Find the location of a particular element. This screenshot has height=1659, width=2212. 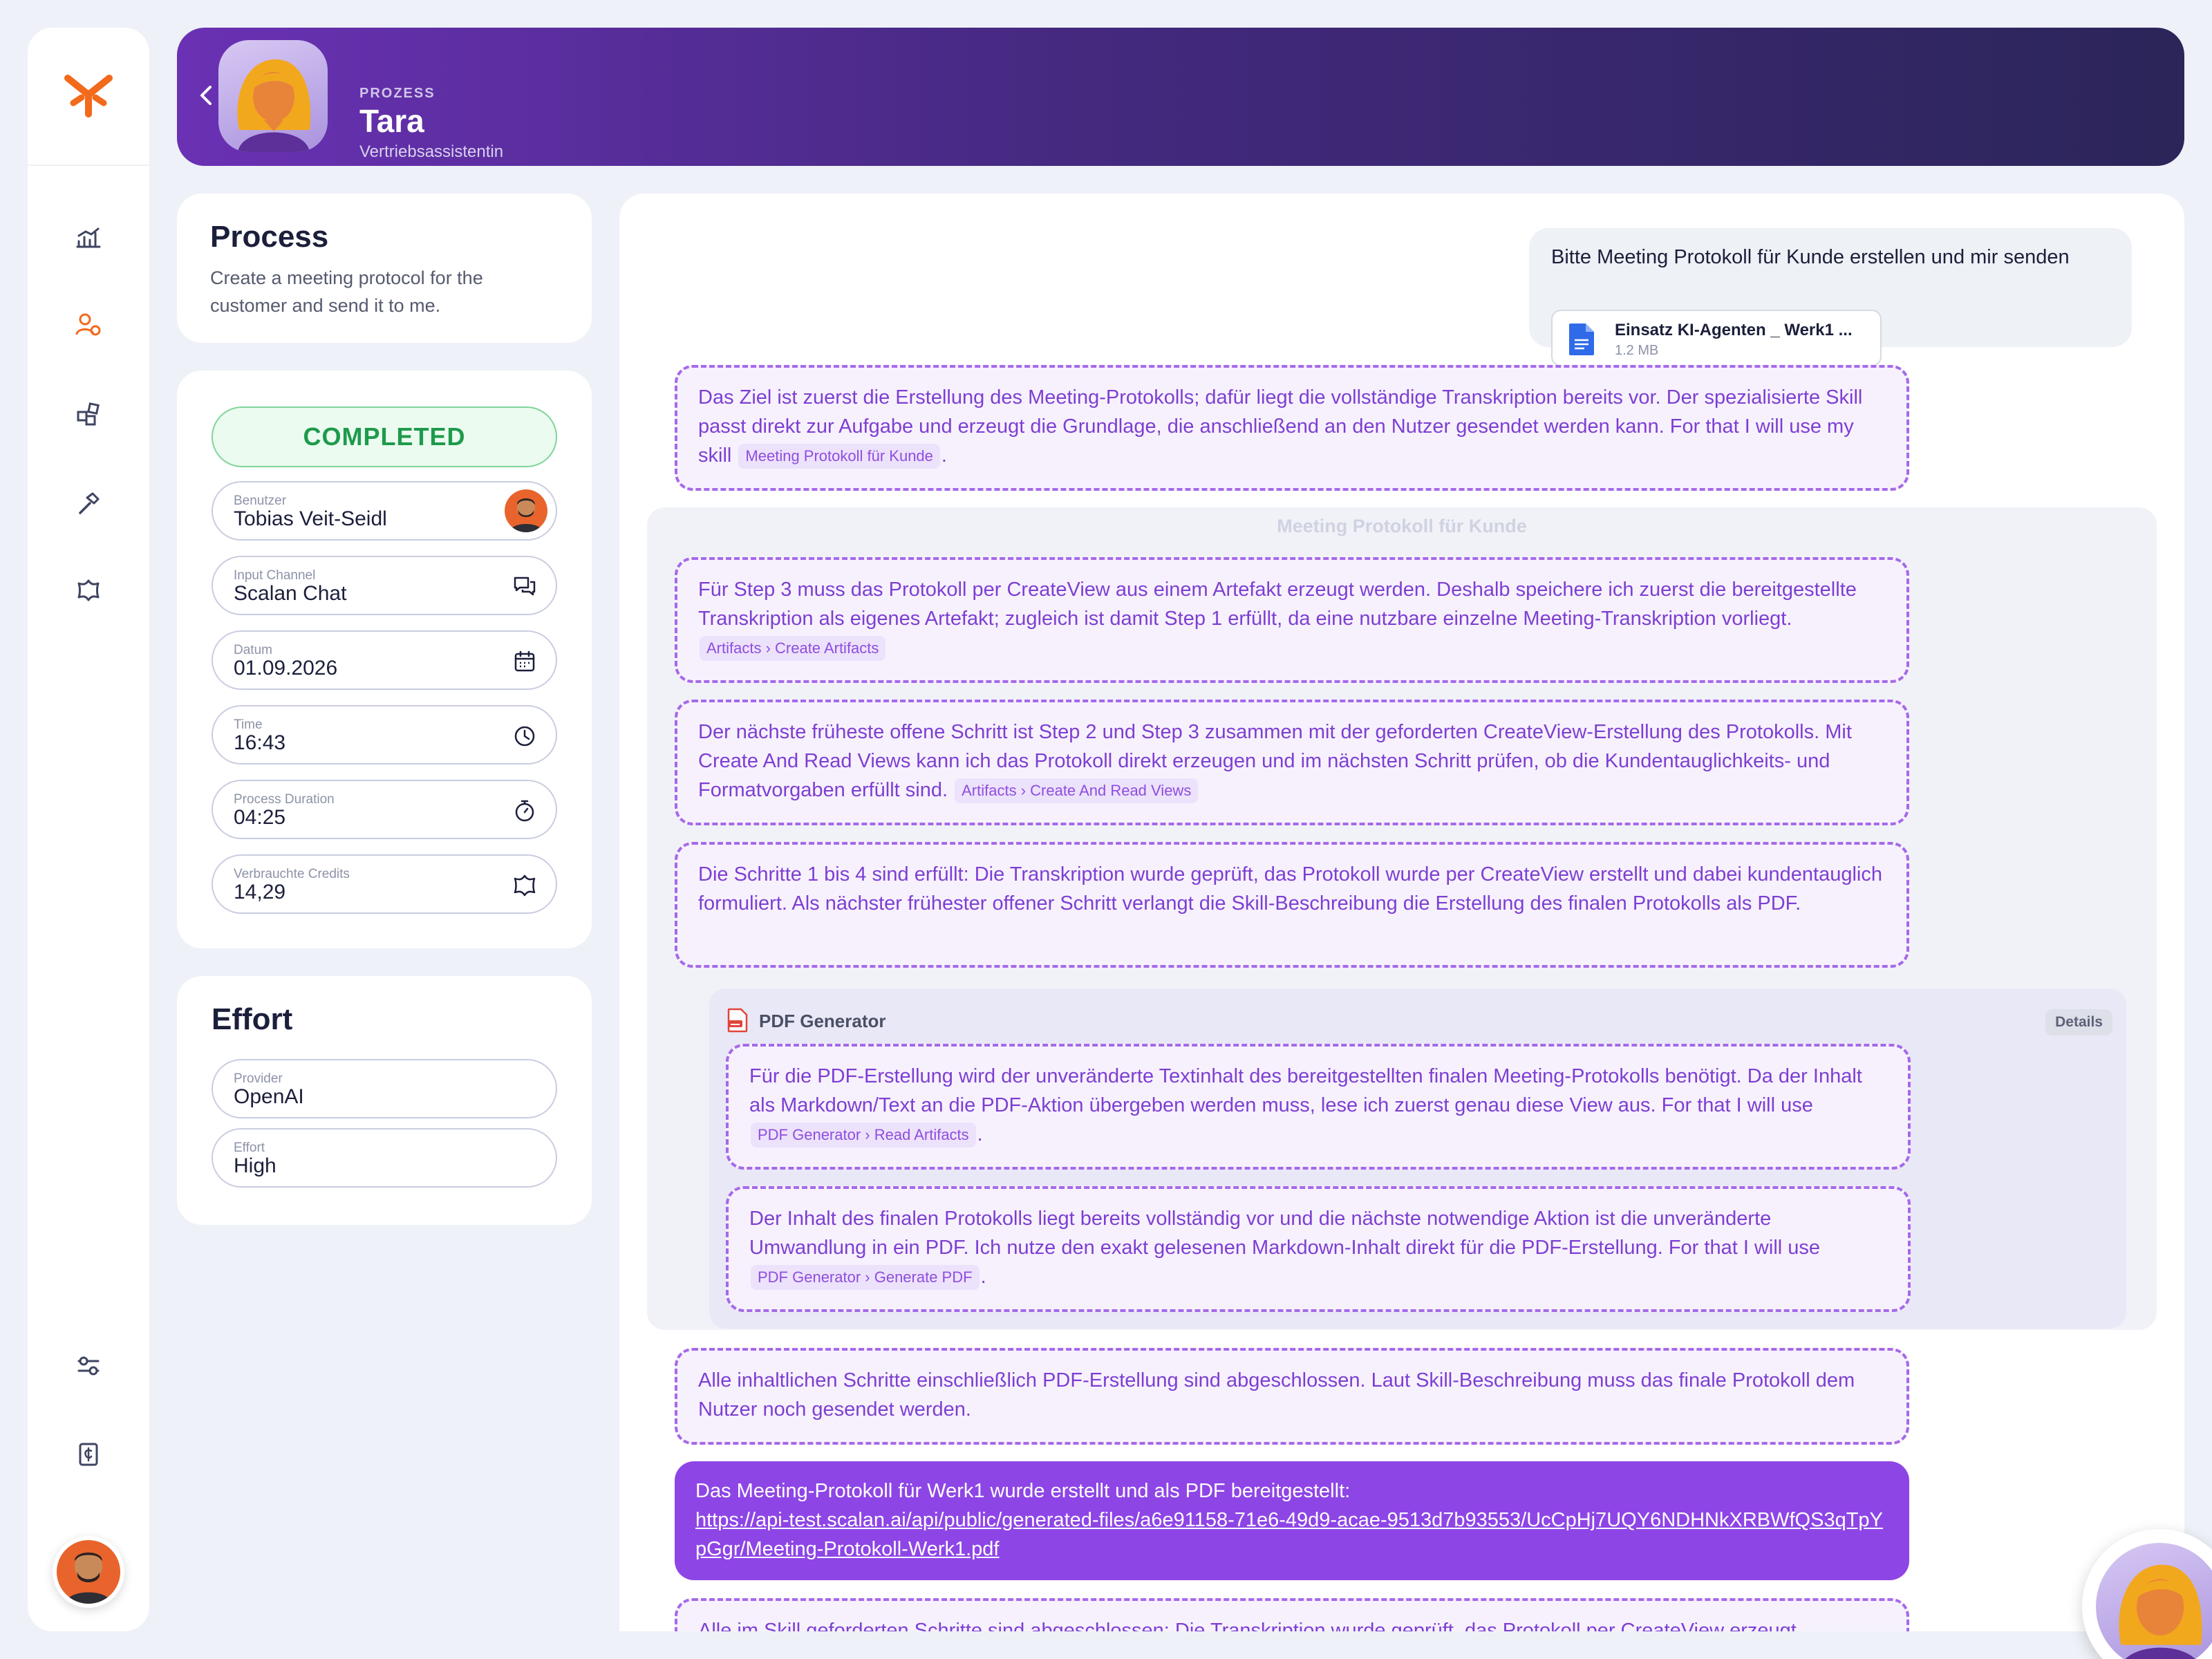

user-avatar is located at coordinates (88, 1572).